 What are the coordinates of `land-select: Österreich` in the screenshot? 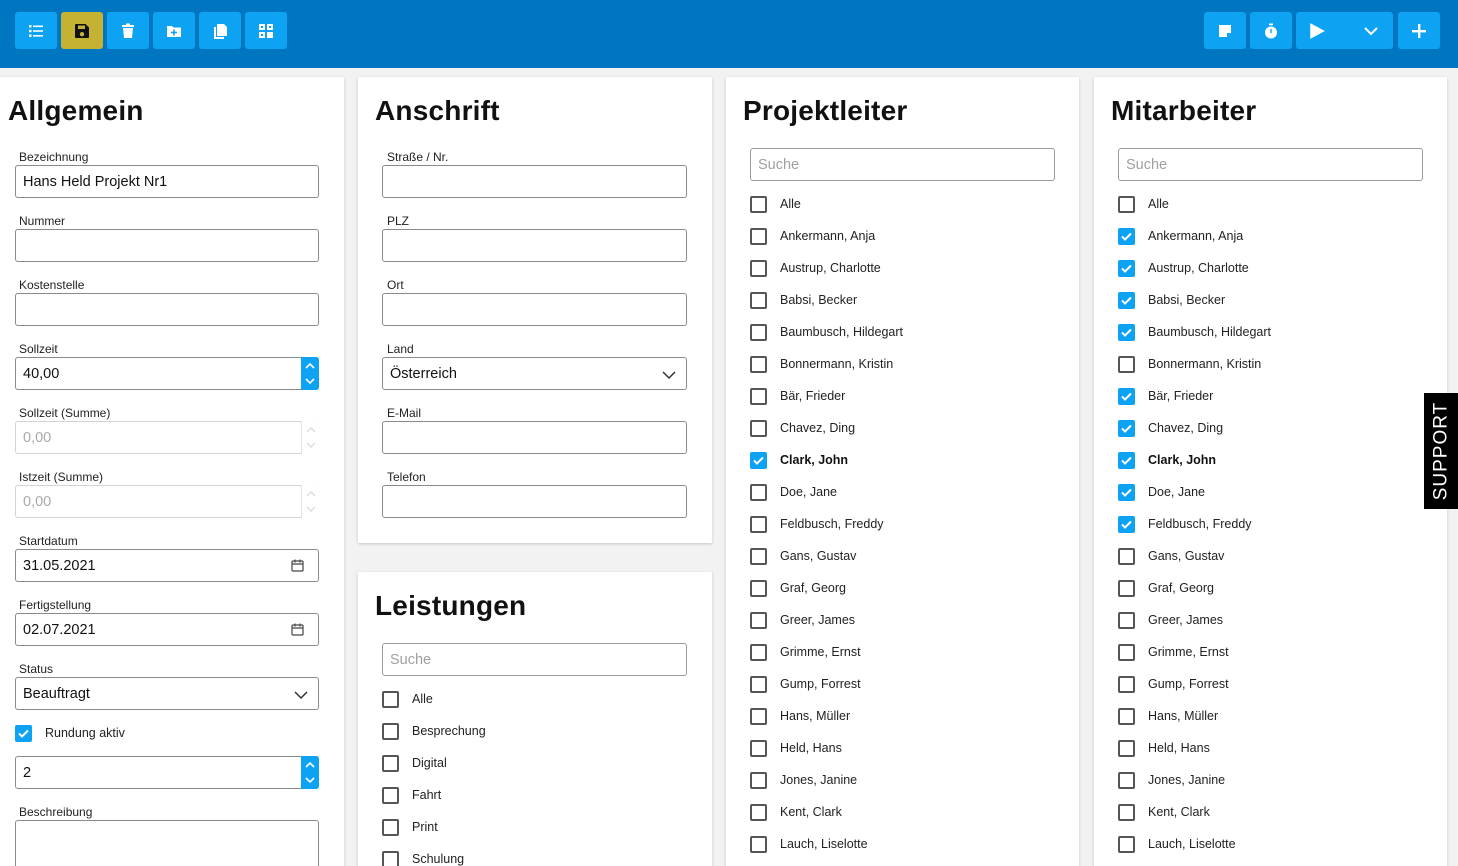 It's located at (534, 373).